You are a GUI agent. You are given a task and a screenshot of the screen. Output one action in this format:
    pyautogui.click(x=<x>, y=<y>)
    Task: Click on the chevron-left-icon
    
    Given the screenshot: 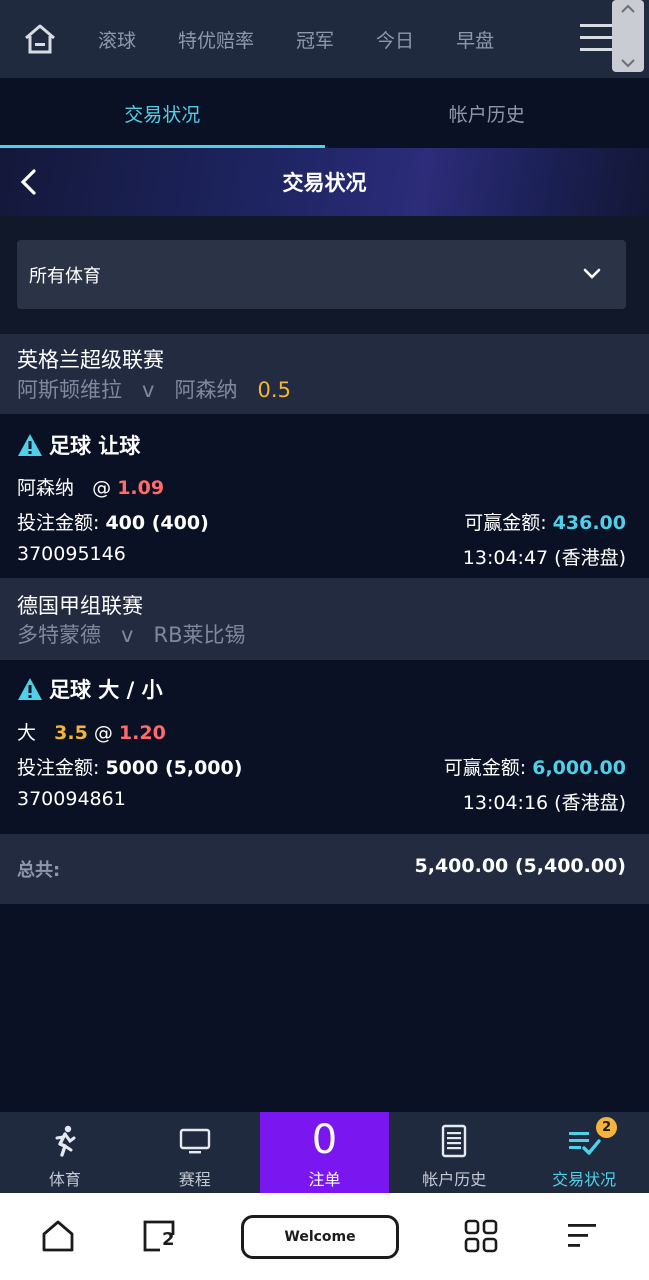 What is the action you would take?
    pyautogui.click(x=28, y=182)
    